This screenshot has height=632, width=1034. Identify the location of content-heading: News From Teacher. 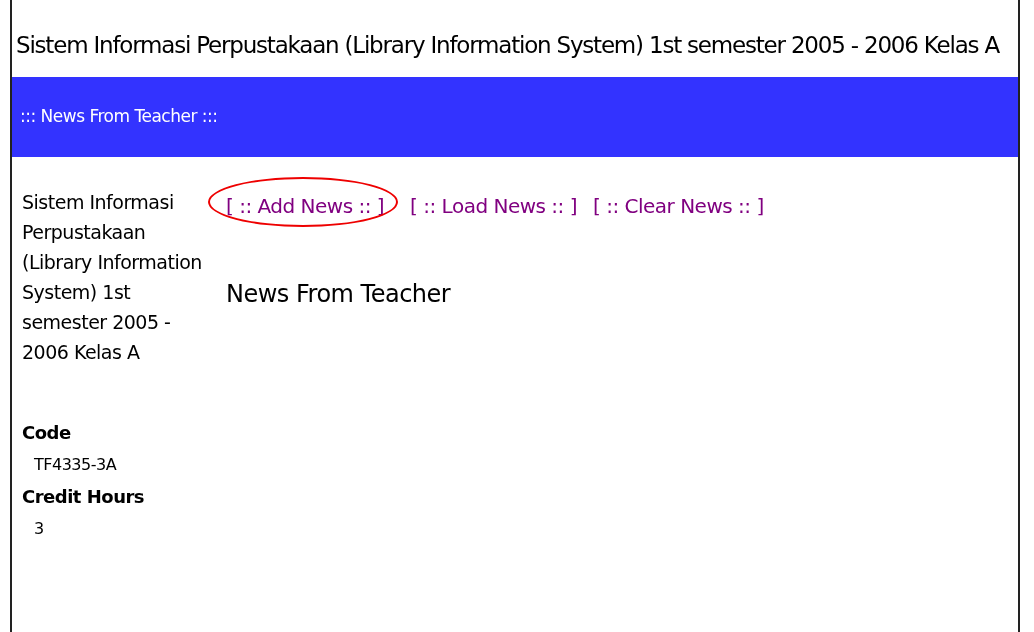
(339, 294).